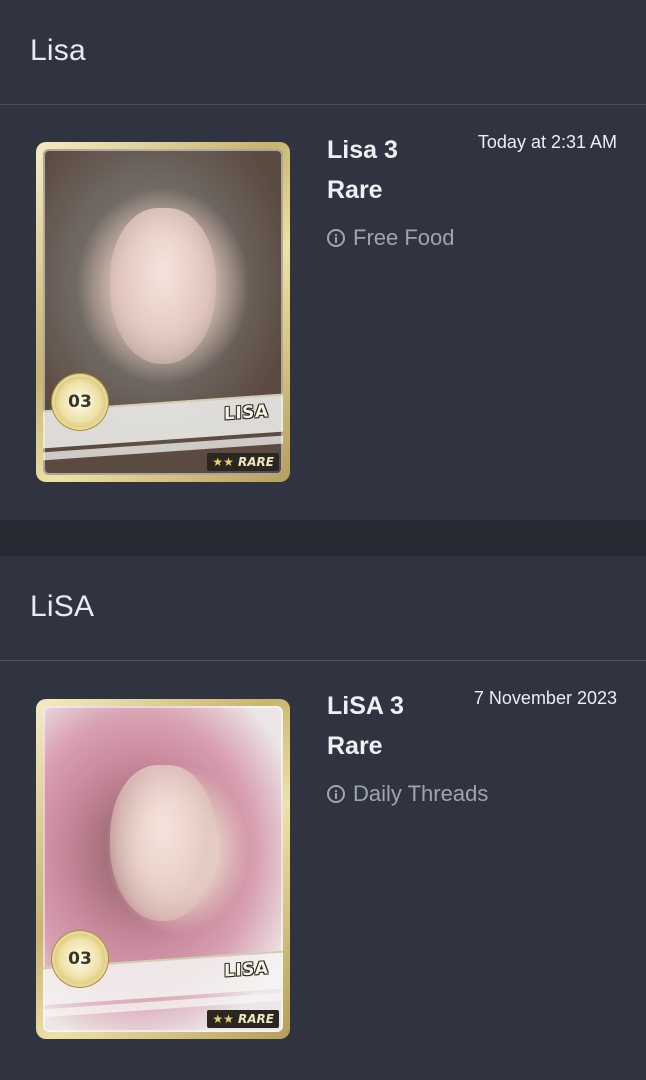 This screenshot has width=646, height=1080. What do you see at coordinates (421, 793) in the screenshot?
I see `item-source-label: Daily Threads` at bounding box center [421, 793].